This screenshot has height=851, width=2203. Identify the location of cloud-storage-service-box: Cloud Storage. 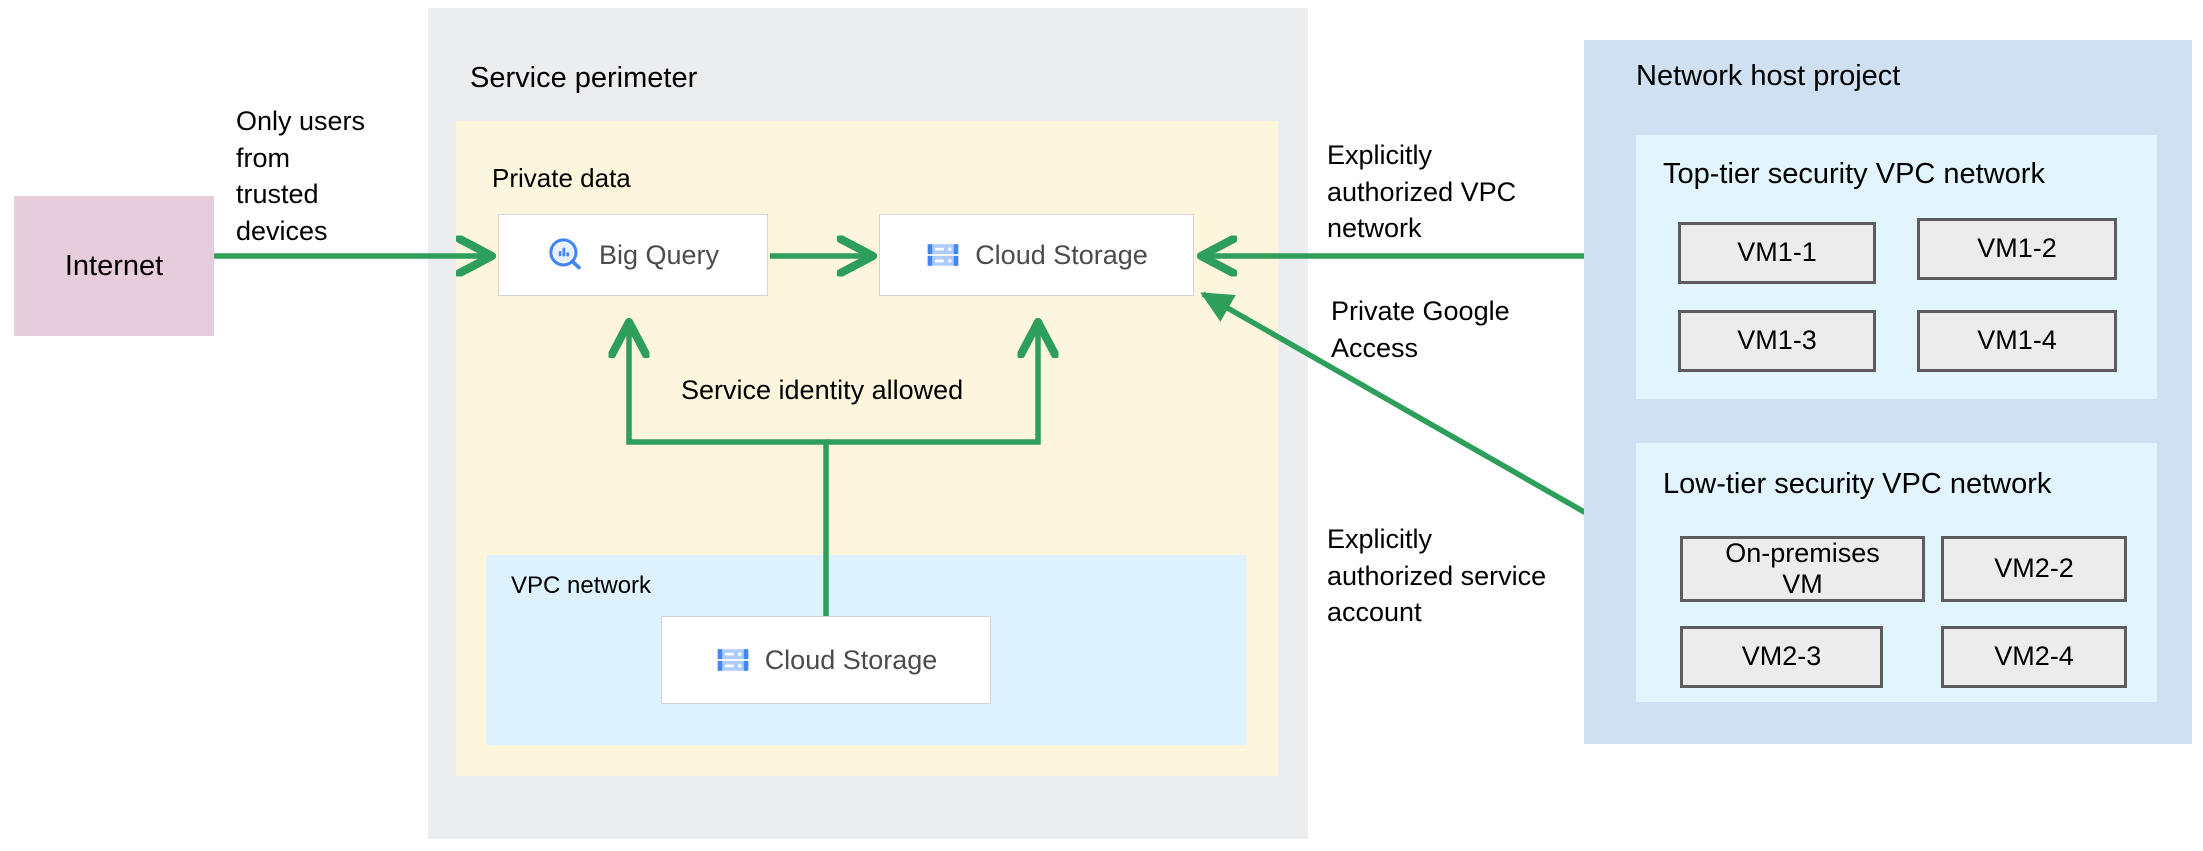
(1036, 255).